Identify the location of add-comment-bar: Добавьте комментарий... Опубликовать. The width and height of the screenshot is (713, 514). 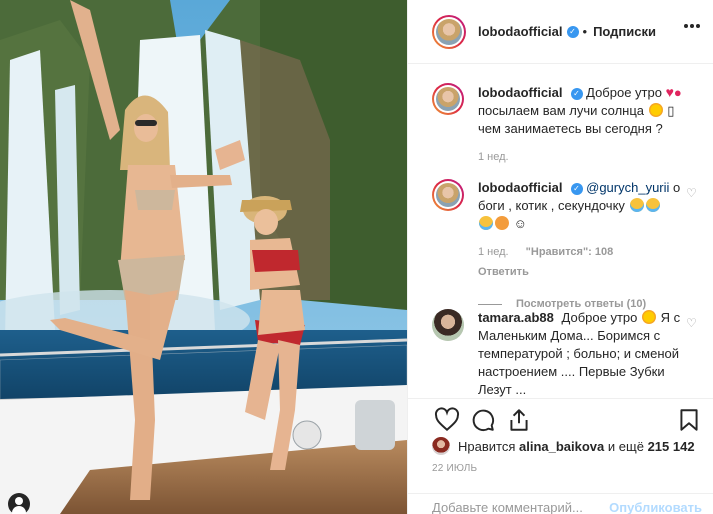
(560, 503).